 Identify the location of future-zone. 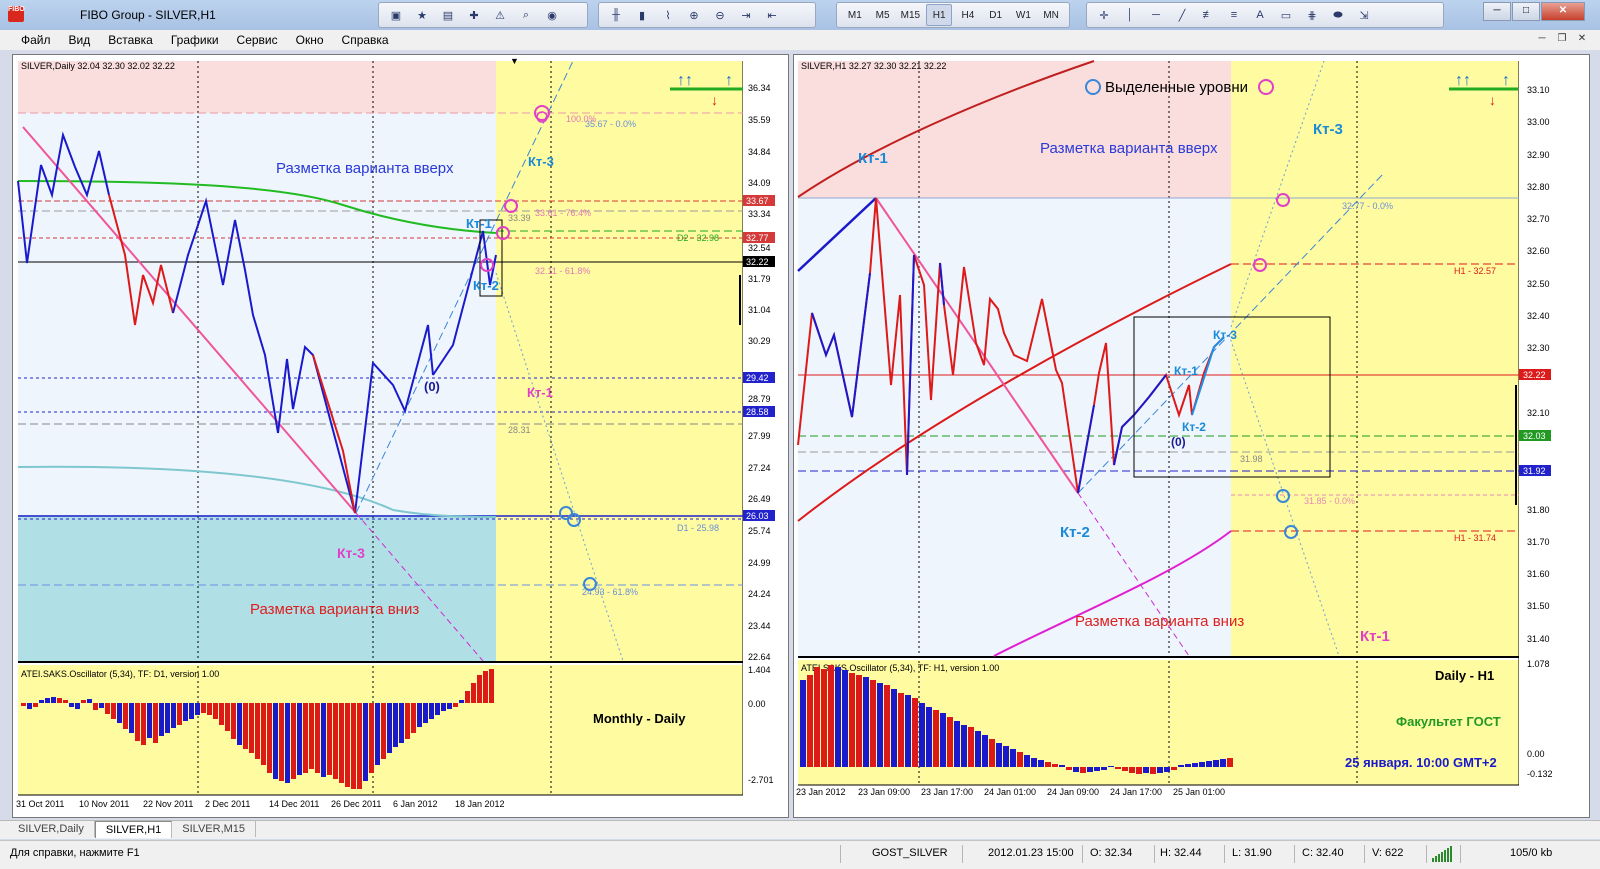
(619, 361).